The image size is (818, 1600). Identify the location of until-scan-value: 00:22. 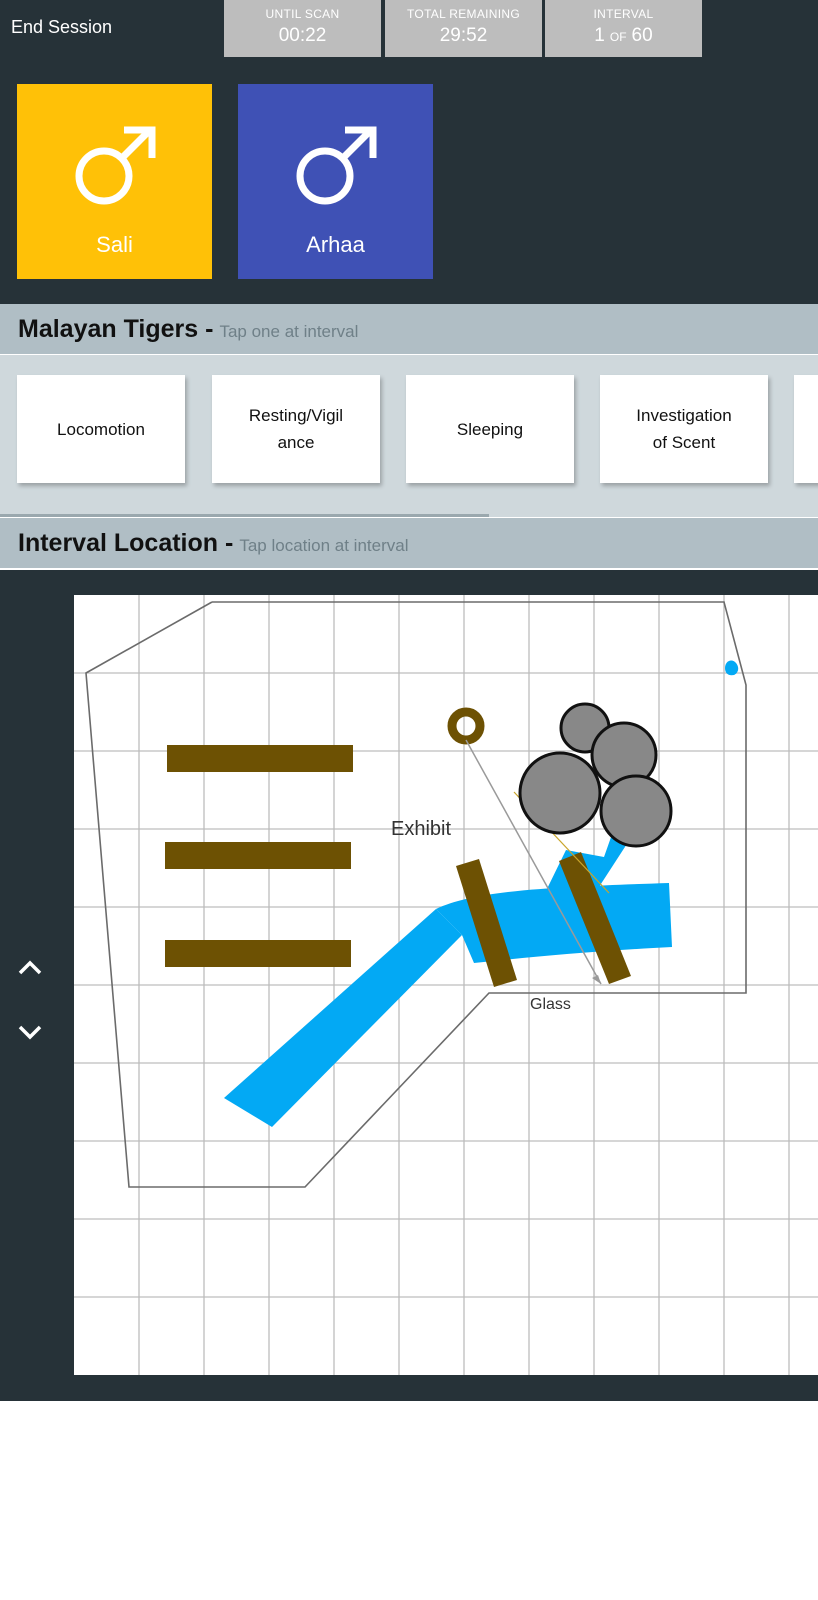
(302, 35).